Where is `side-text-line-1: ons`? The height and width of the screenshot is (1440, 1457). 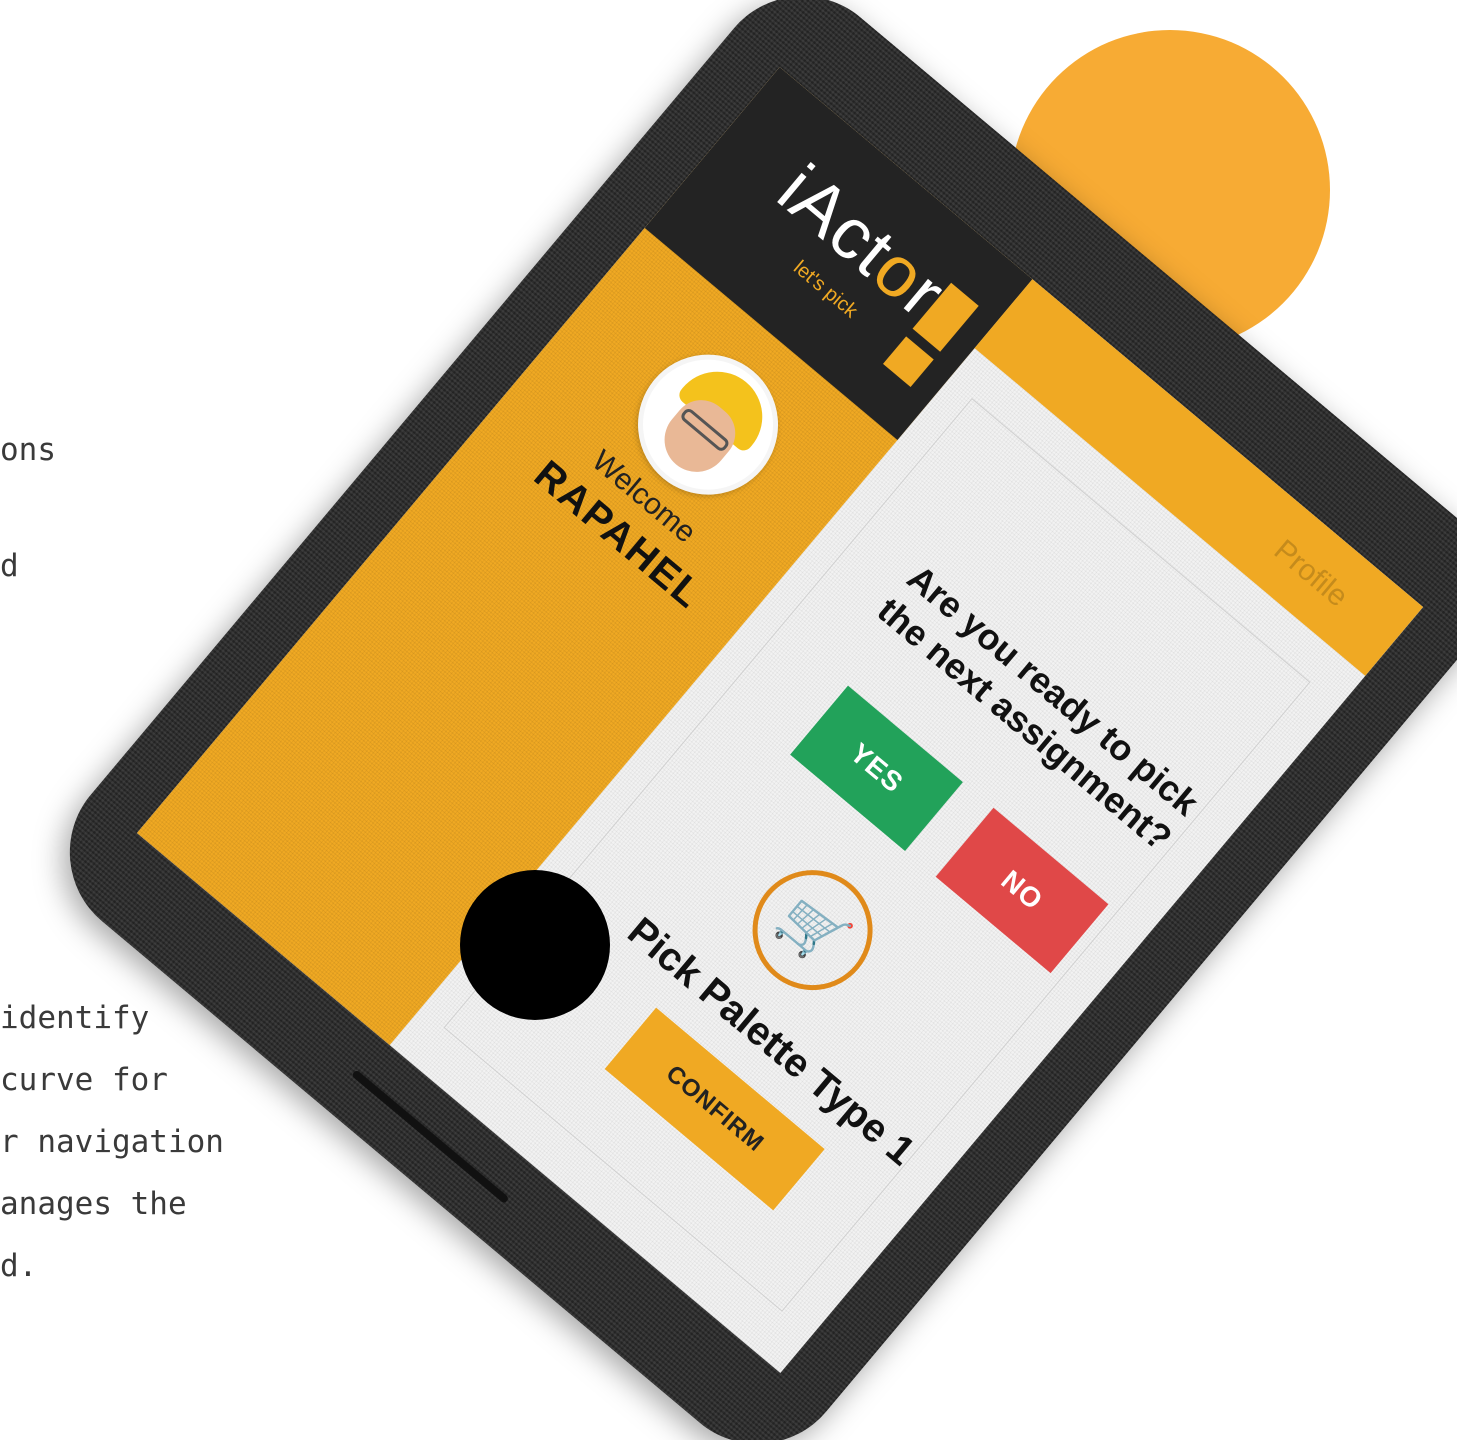
side-text-line-1: ons is located at coordinates (28, 450).